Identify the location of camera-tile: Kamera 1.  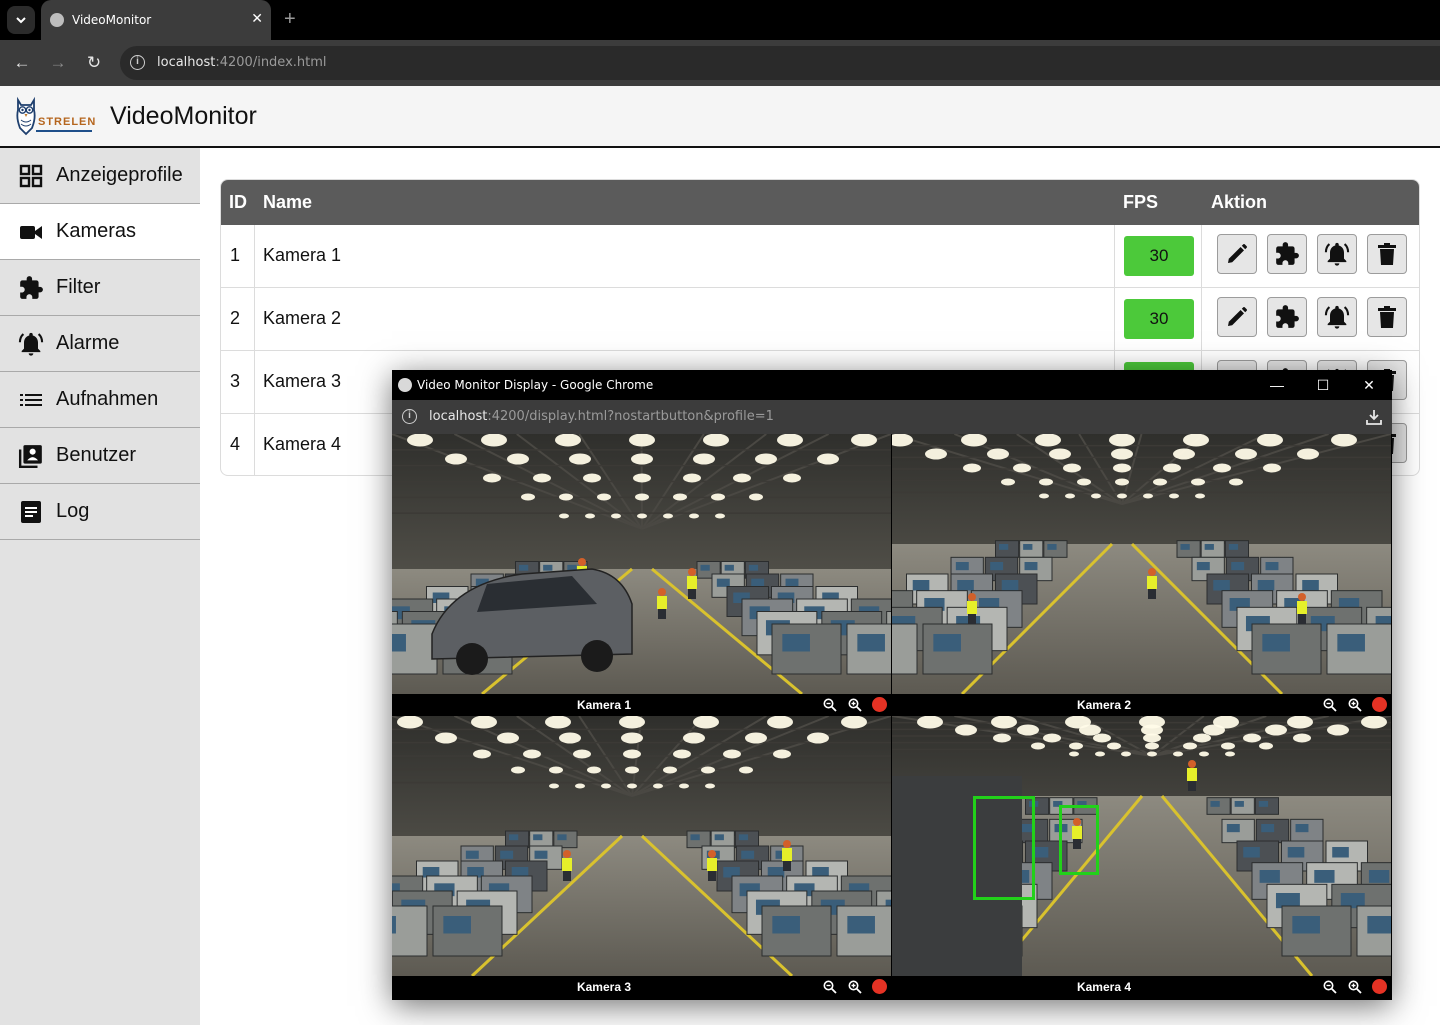
(641, 575).